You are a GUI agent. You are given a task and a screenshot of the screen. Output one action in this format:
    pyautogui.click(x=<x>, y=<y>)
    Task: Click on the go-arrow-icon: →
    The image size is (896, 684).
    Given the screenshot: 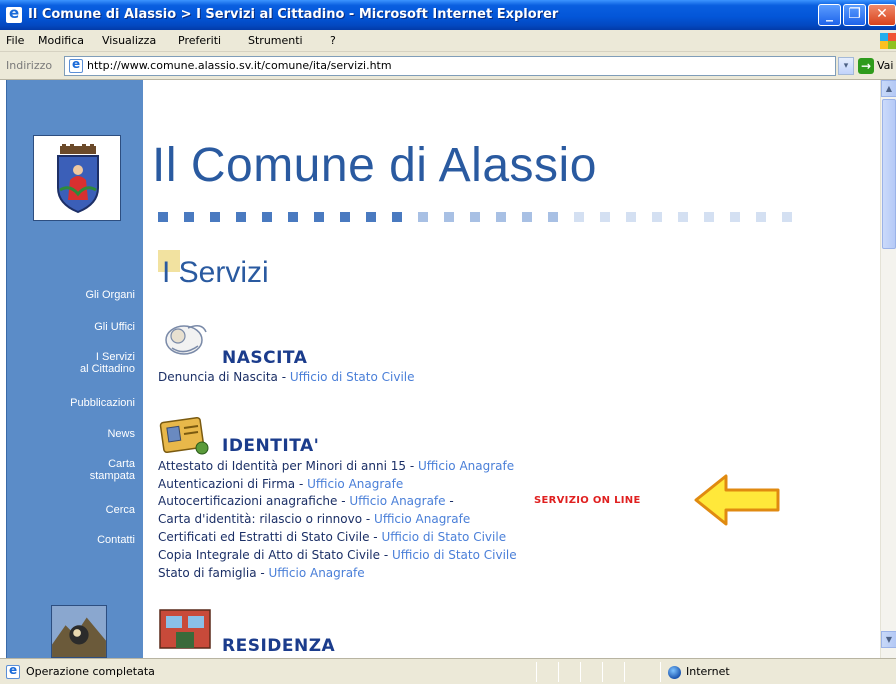 What is the action you would take?
    pyautogui.click(x=866, y=66)
    